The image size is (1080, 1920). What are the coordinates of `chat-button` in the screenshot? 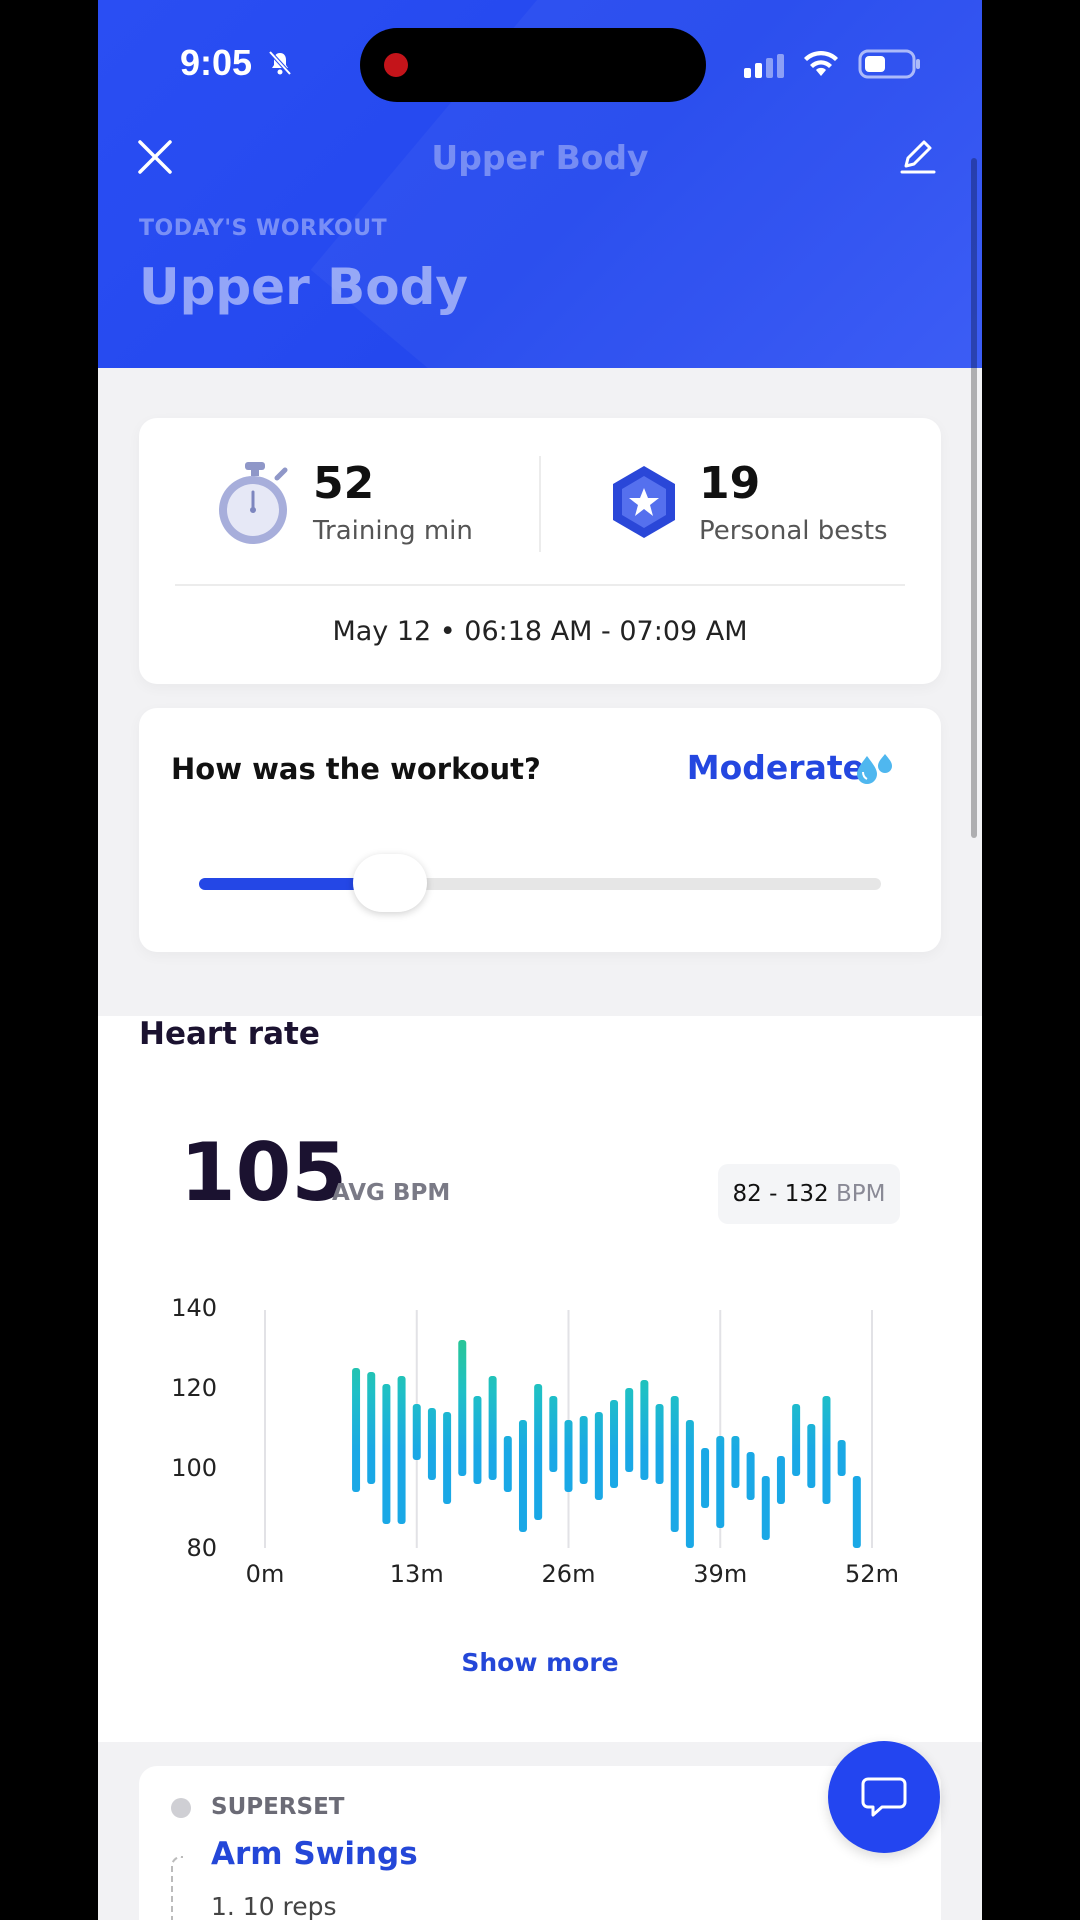 It's located at (884, 1797).